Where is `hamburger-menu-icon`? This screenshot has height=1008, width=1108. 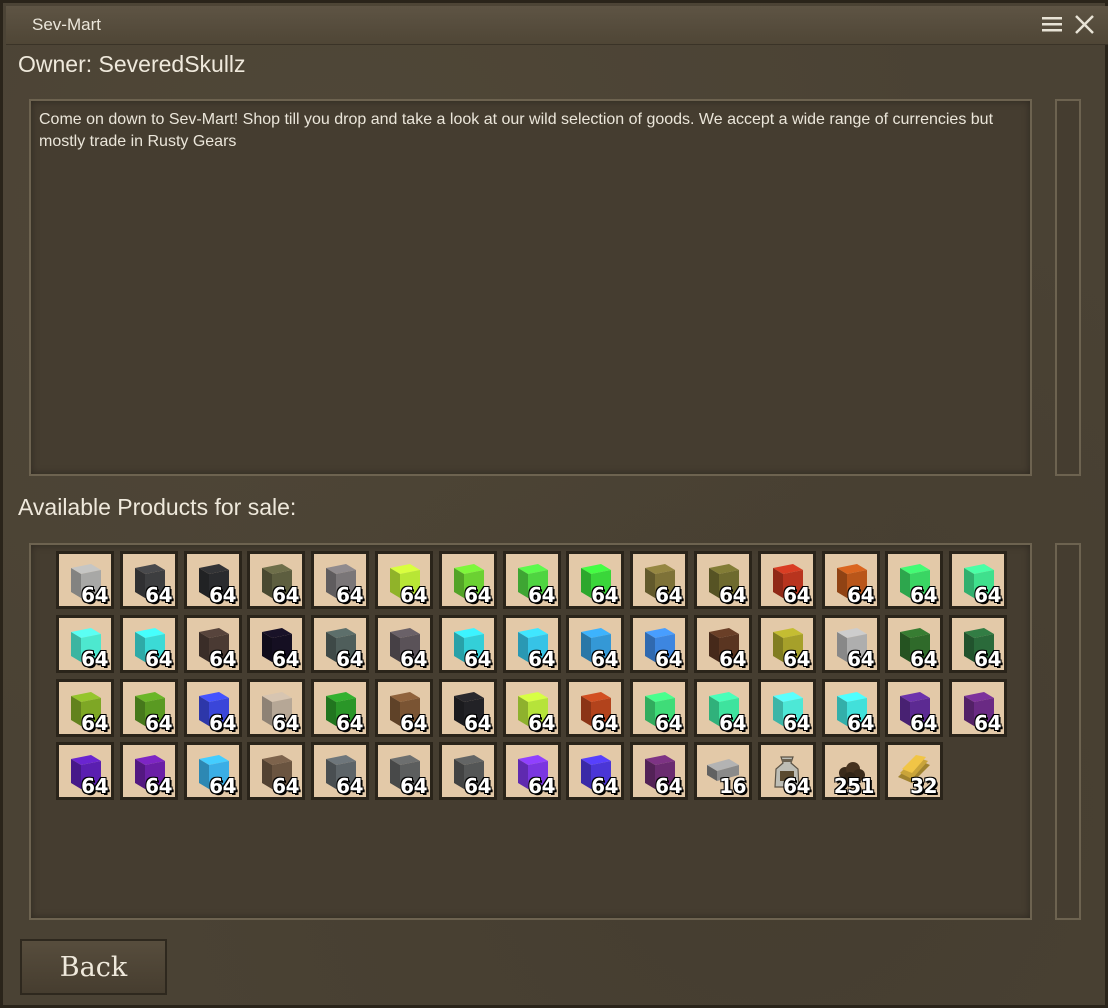
hamburger-menu-icon is located at coordinates (1053, 25).